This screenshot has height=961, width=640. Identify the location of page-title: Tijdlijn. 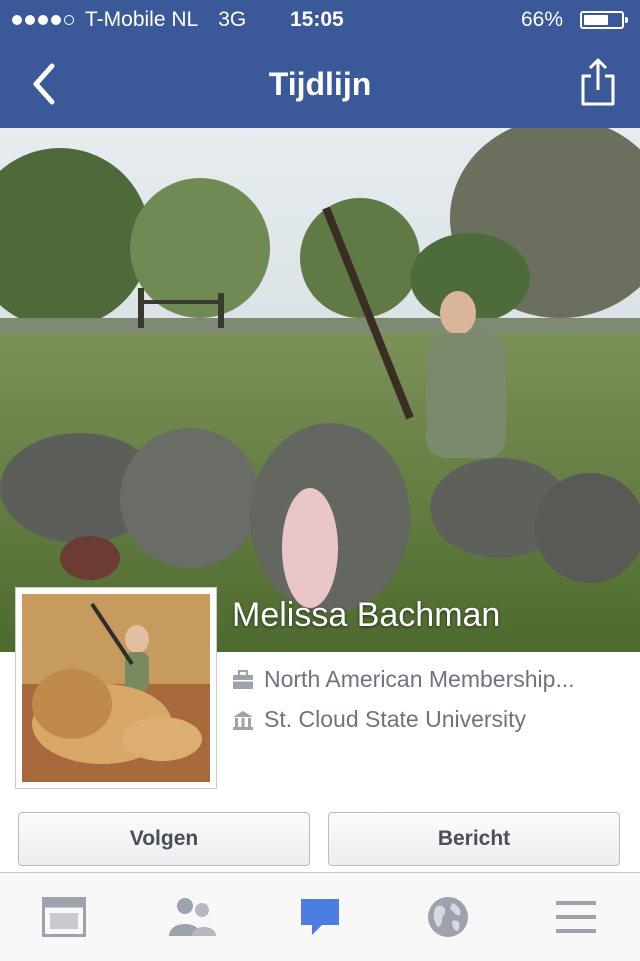
(320, 84).